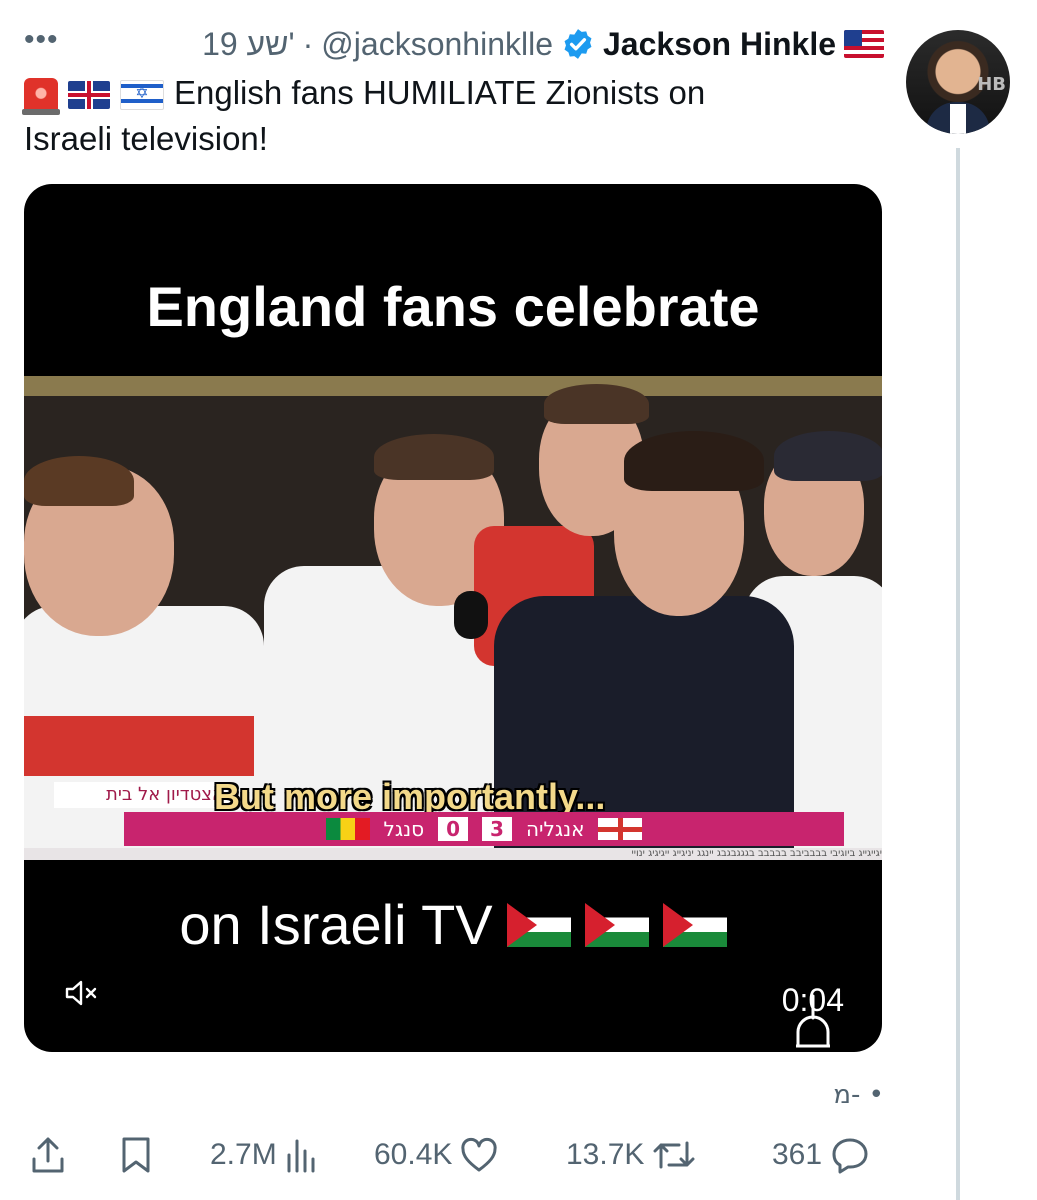 The height and width of the screenshot is (1200, 1037). Describe the element at coordinates (142, 95) in the screenshot. I see `israel-flag-icon` at that location.